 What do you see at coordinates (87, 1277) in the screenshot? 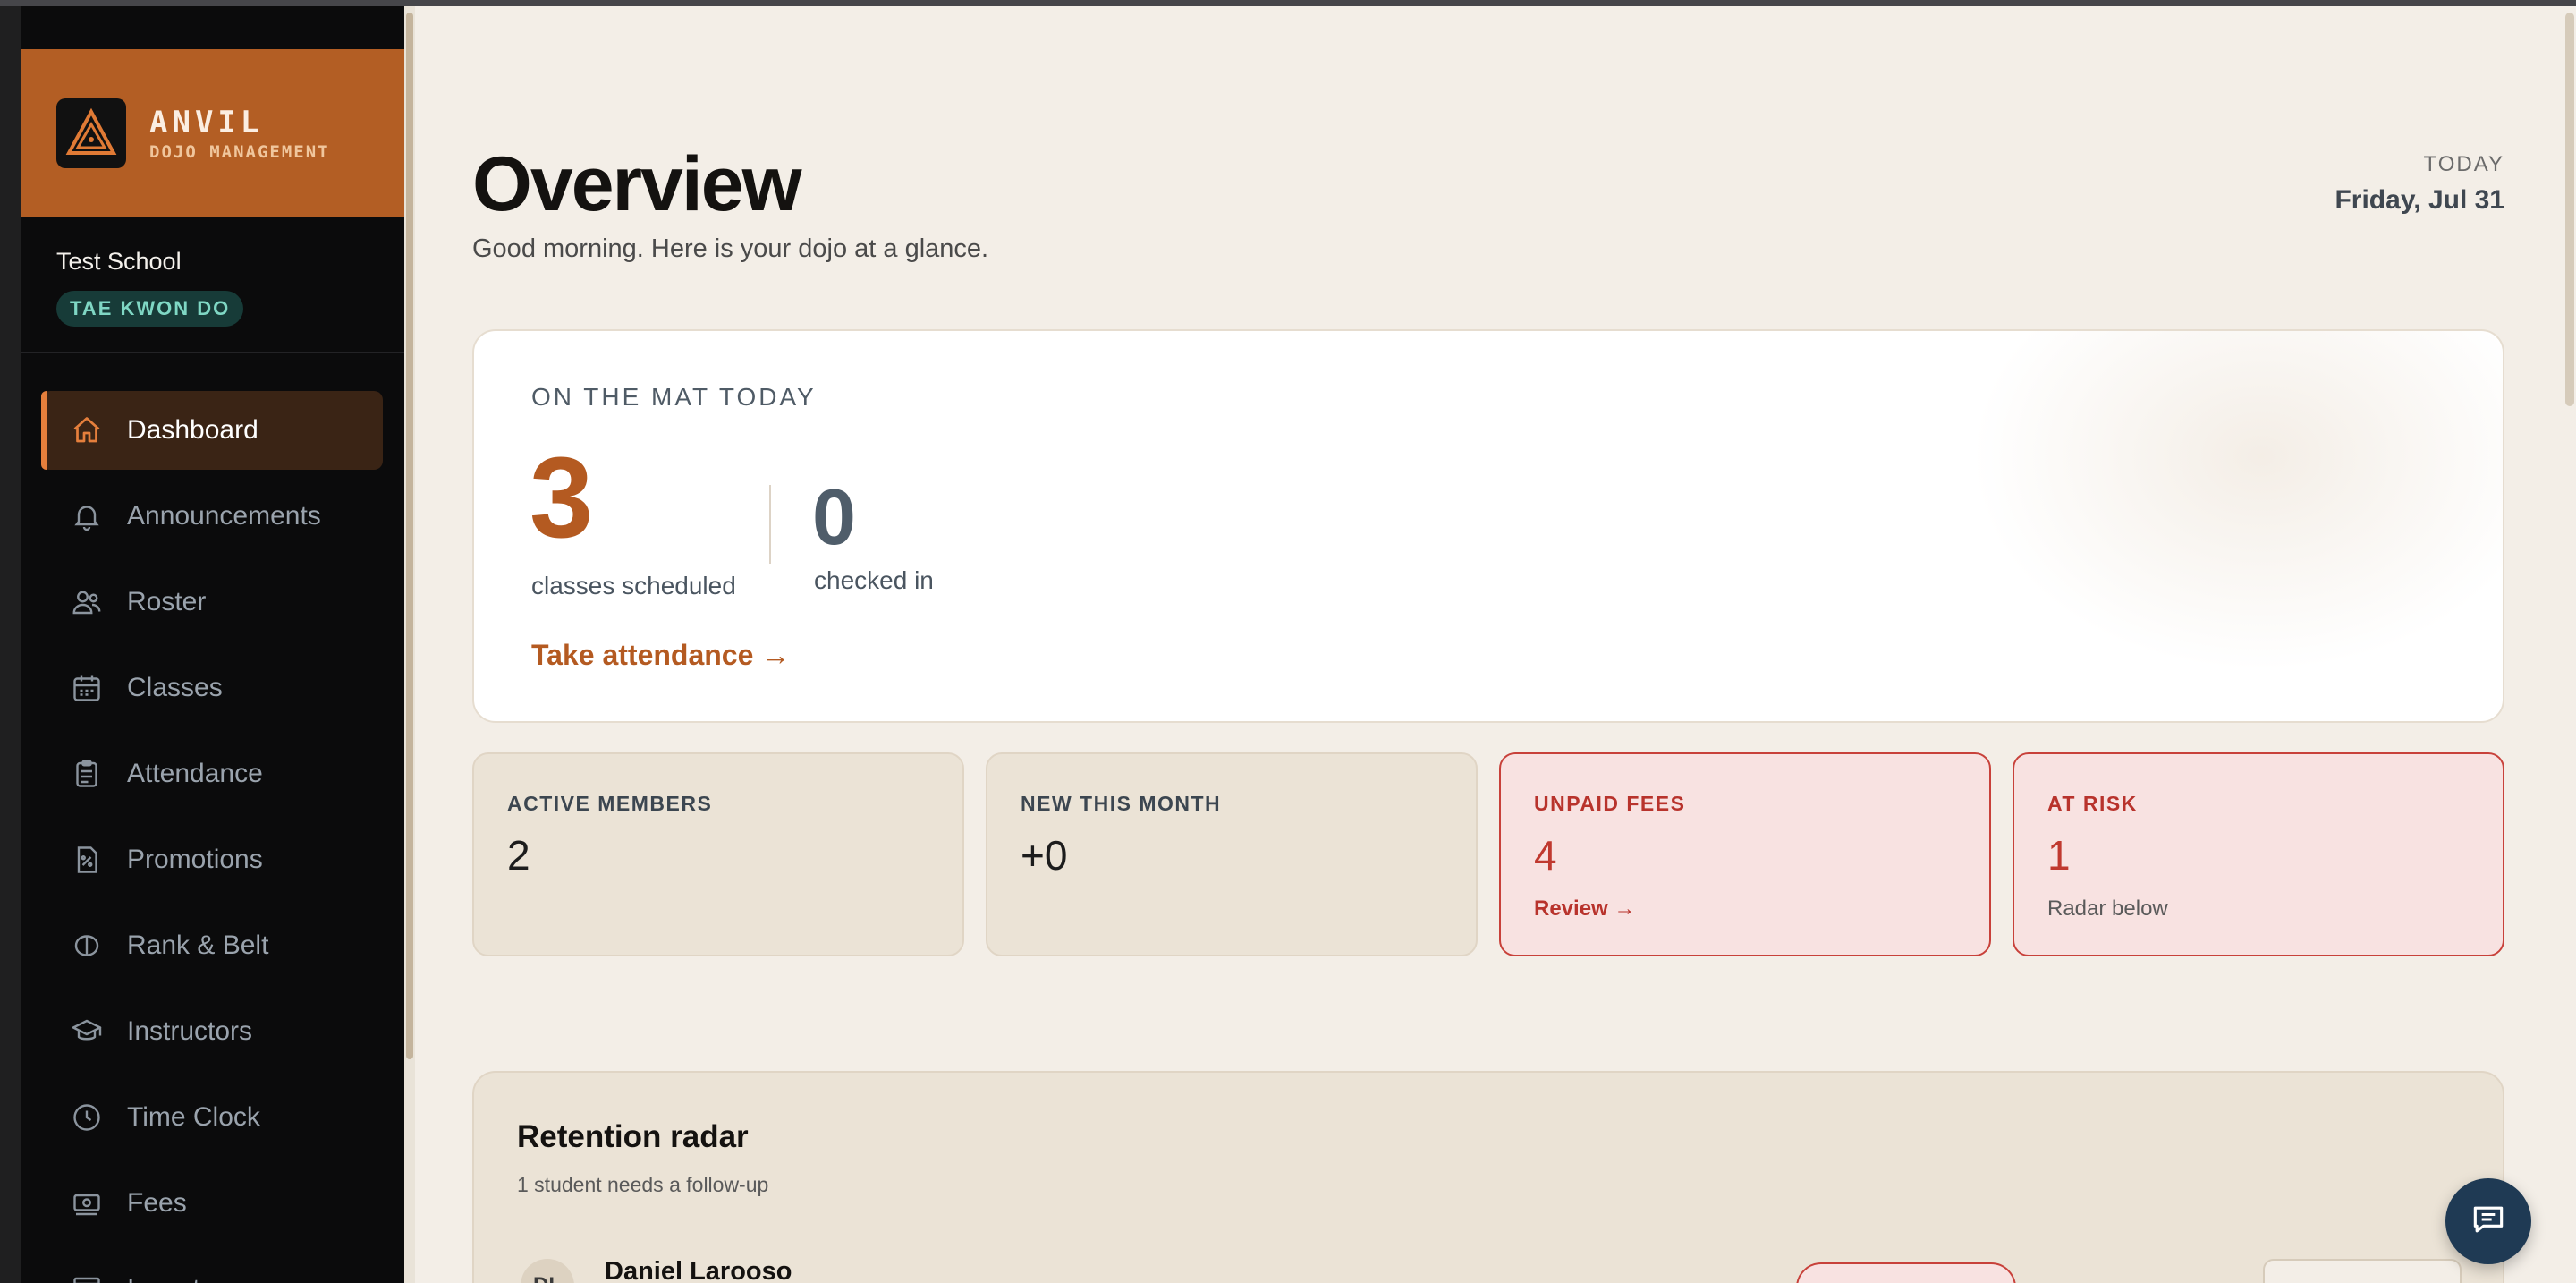
I see `archive-box-icon` at bounding box center [87, 1277].